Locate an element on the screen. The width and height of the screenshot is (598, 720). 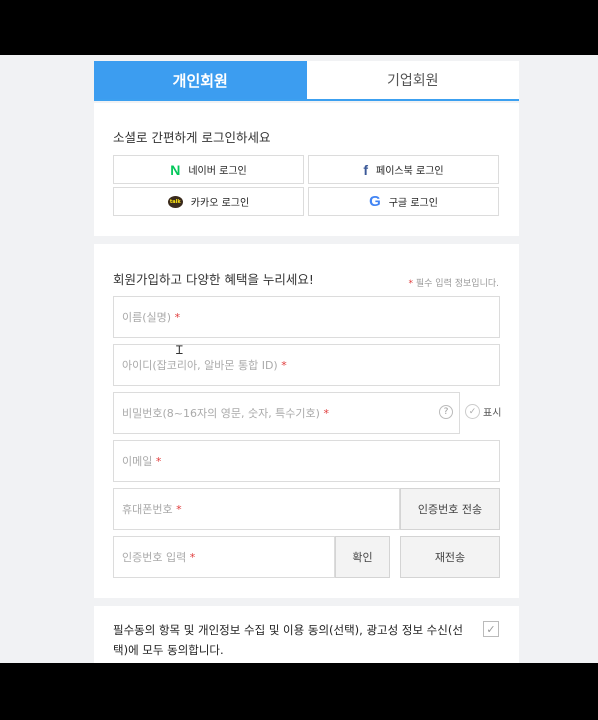
name-placeholder: 이름(실명) is located at coordinates (147, 317).